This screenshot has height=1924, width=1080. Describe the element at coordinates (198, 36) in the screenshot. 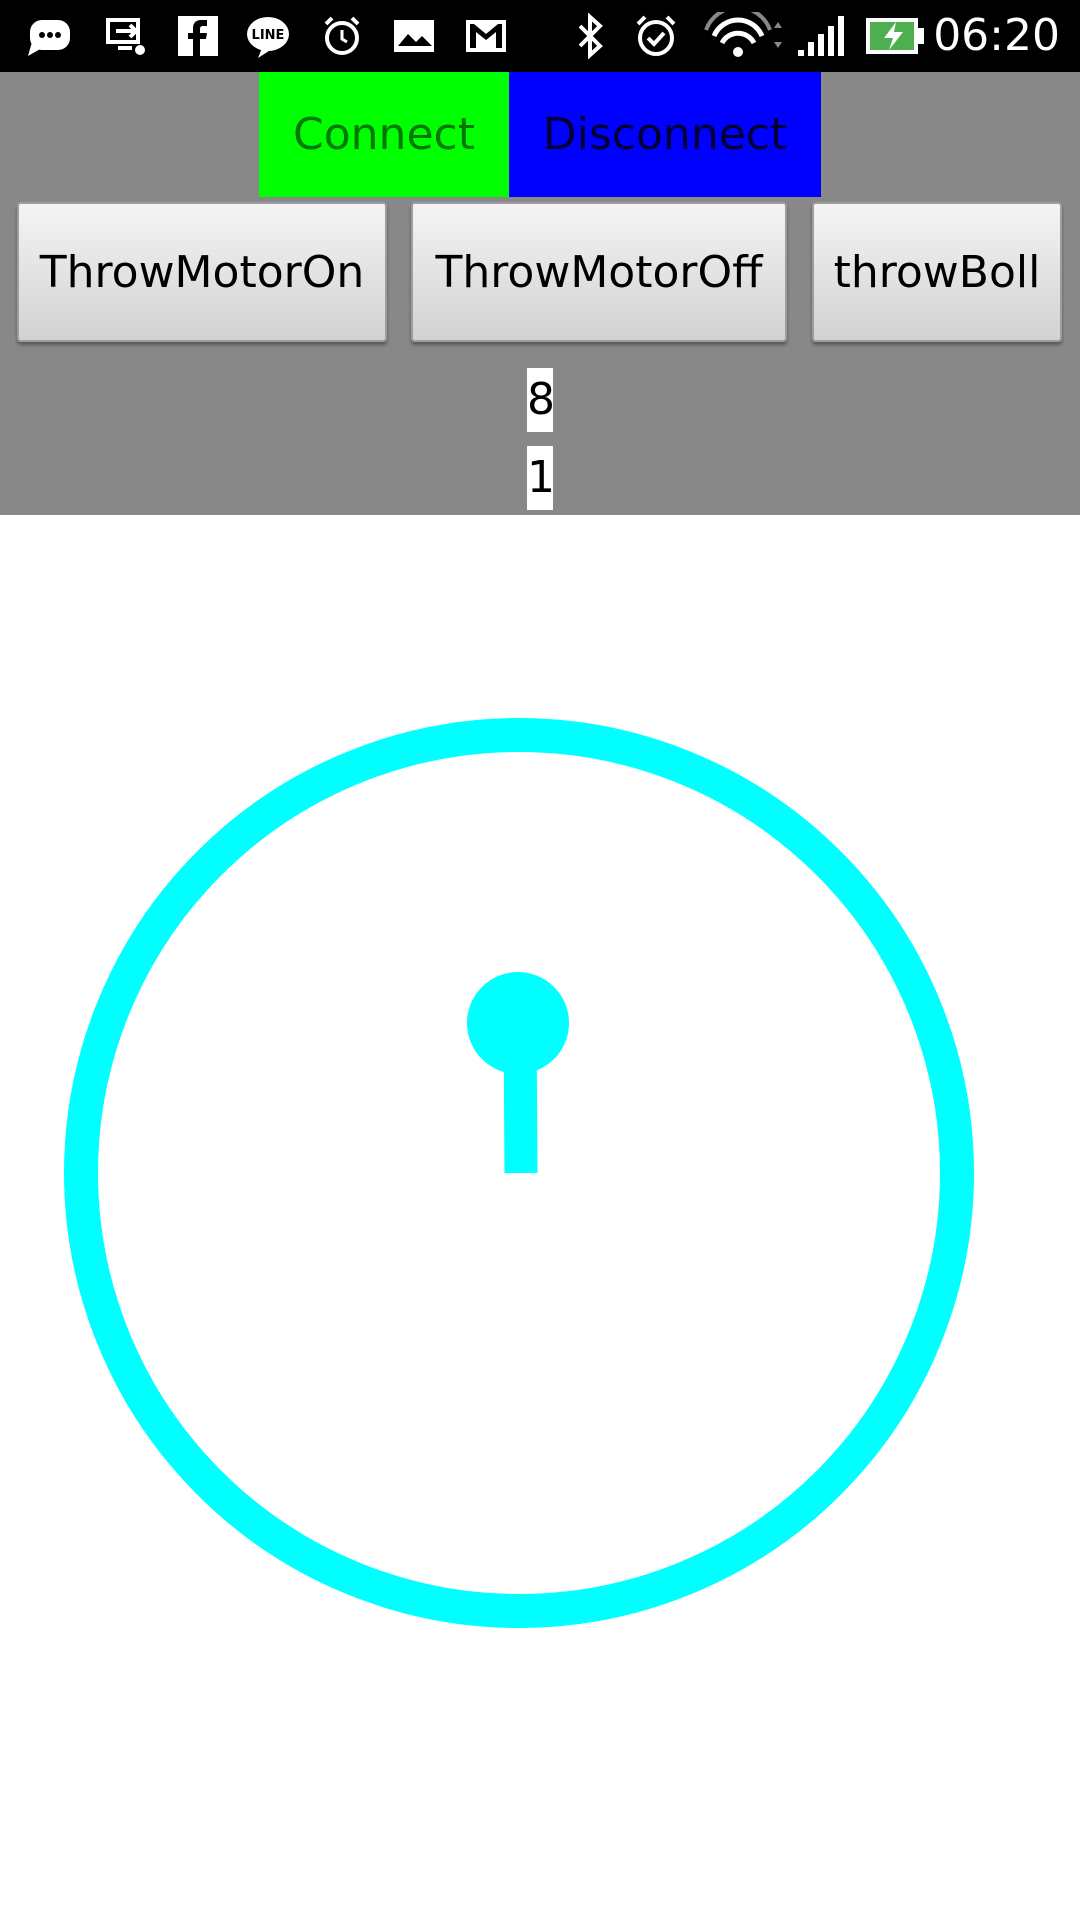

I see `facebook-icon` at that location.